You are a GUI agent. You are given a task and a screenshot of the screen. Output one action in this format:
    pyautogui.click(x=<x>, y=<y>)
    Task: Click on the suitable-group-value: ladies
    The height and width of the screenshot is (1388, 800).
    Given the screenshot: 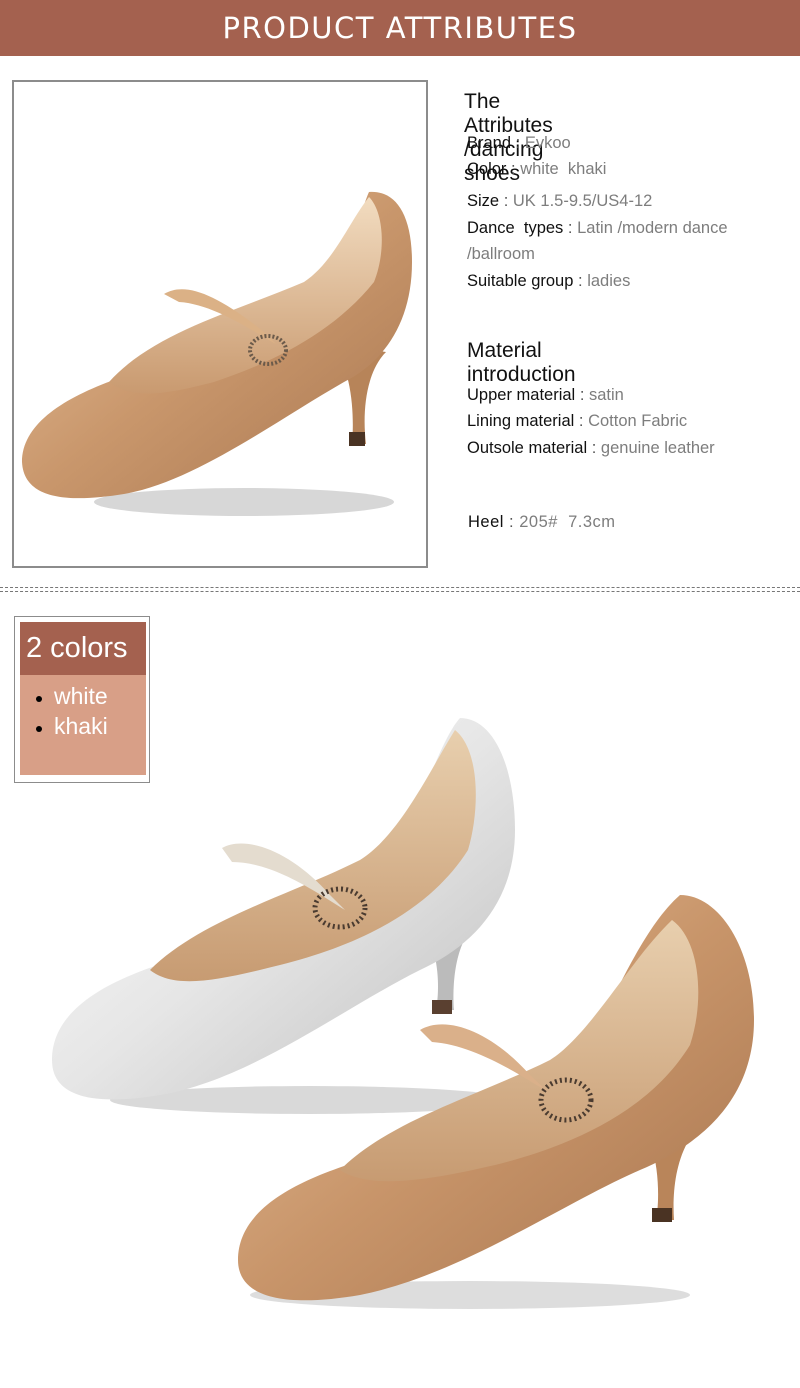 What is the action you would take?
    pyautogui.click(x=609, y=281)
    